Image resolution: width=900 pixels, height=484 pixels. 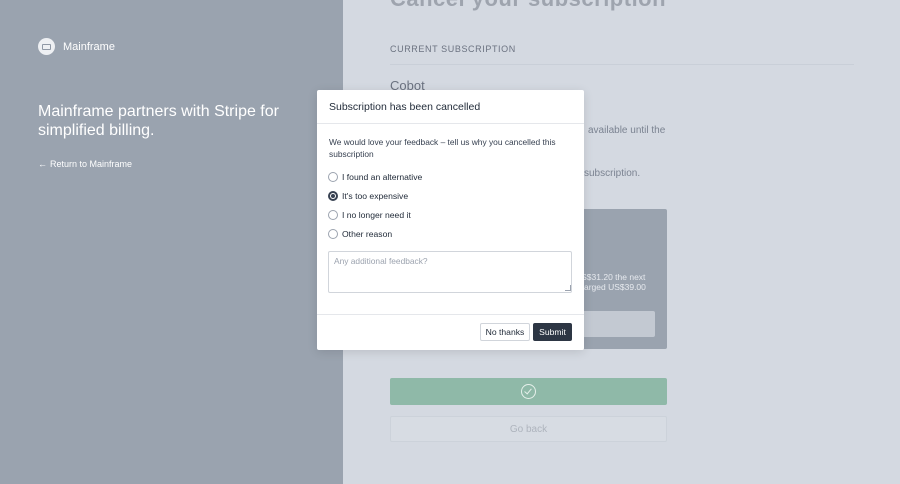 What do you see at coordinates (610, 282) in the screenshot?
I see `billing-card-text: US$31.20 the next charged US$39.00` at bounding box center [610, 282].